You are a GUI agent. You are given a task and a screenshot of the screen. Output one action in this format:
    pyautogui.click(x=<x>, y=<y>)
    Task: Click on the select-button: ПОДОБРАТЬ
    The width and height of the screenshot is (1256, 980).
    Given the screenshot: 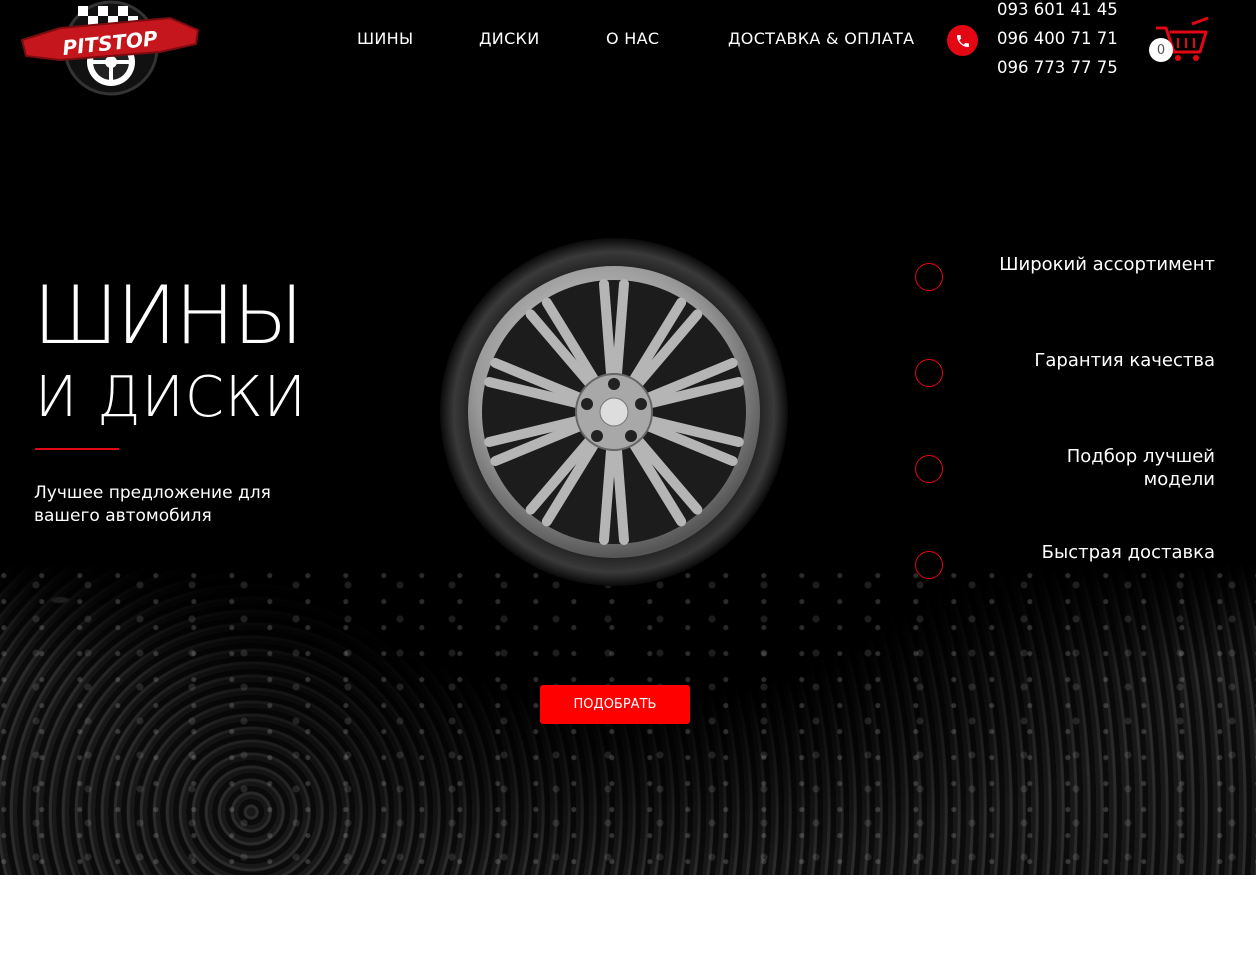 What is the action you would take?
    pyautogui.click(x=615, y=704)
    